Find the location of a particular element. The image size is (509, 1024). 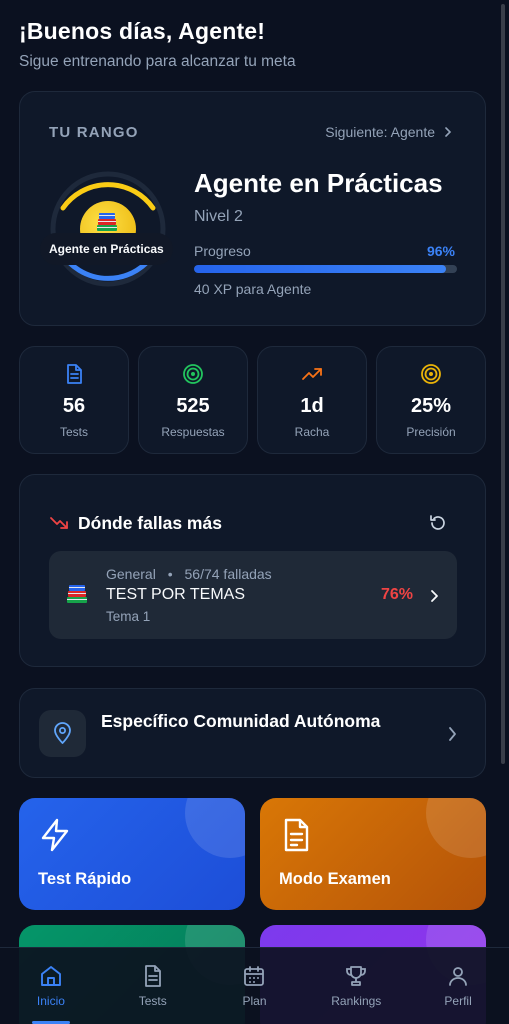

stat-label: Precisión is located at coordinates (431, 432).